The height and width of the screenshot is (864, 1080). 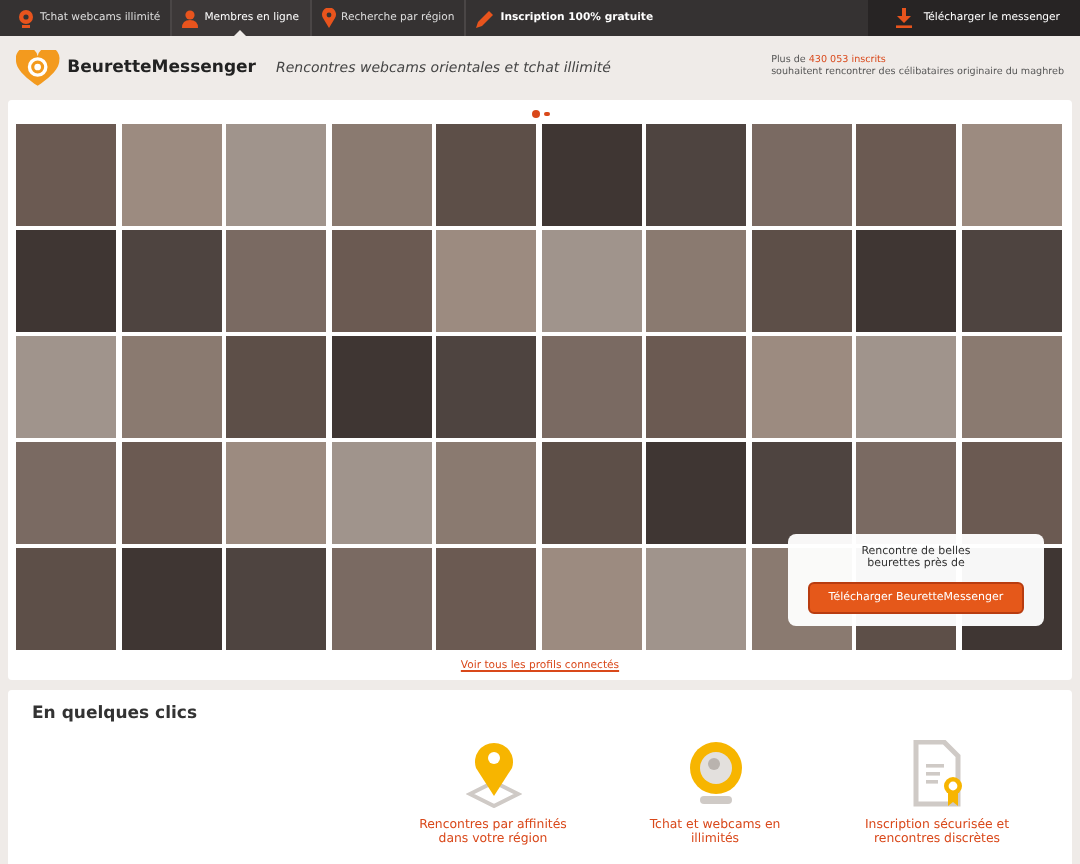 What do you see at coordinates (903, 18) in the screenshot?
I see `download-icon` at bounding box center [903, 18].